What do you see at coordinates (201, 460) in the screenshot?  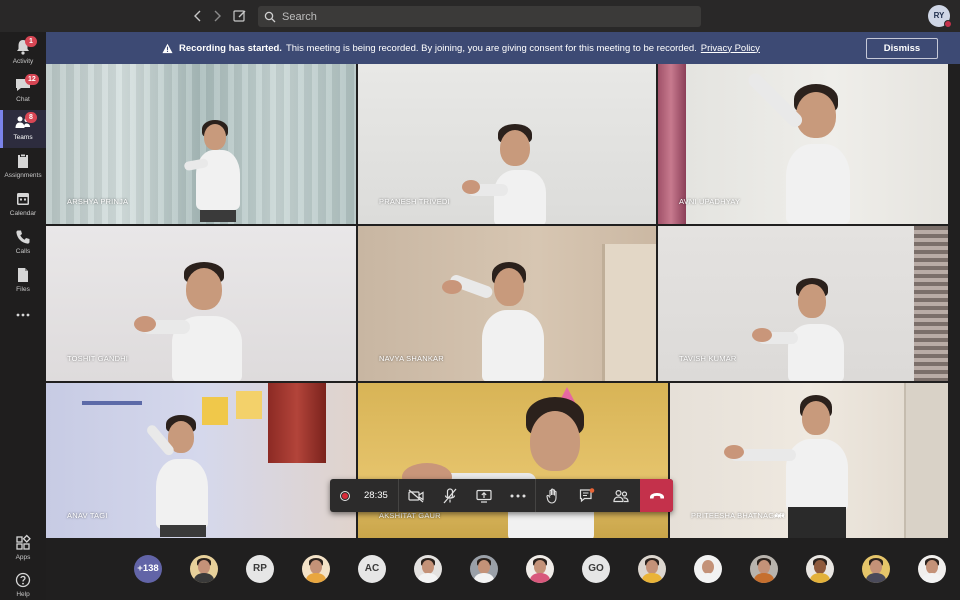 I see `video-tile: ANAV TAGI` at bounding box center [201, 460].